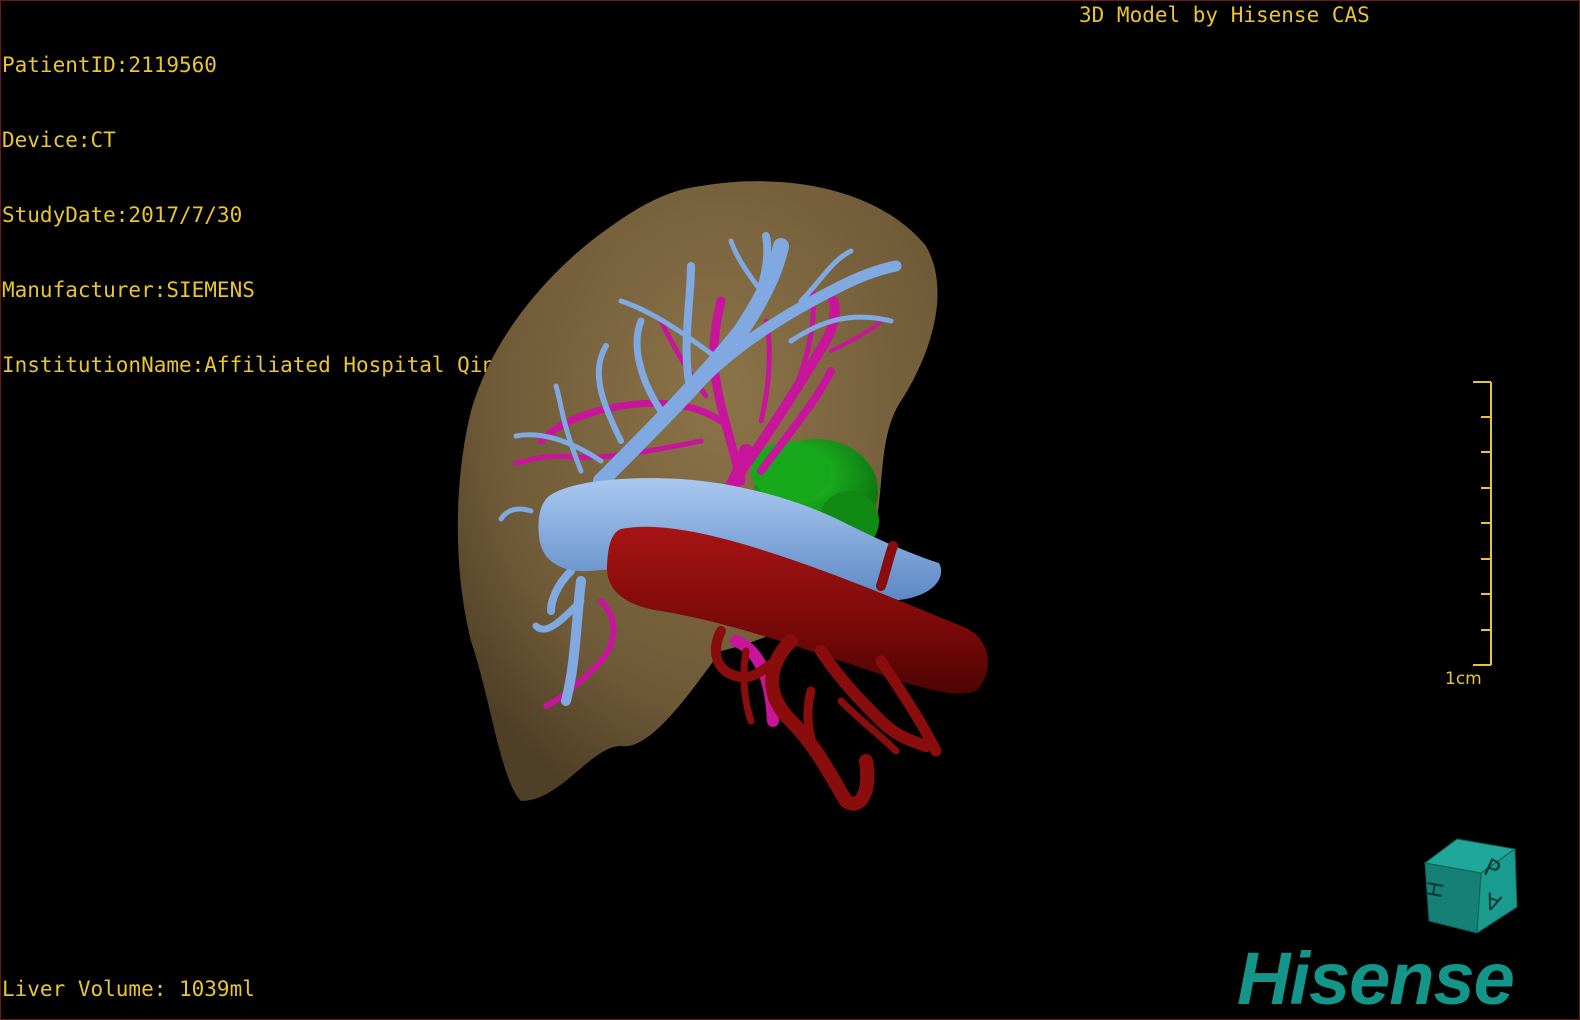  Describe the element at coordinates (1376, 978) in the screenshot. I see `hisense-logo: Hisense` at that location.